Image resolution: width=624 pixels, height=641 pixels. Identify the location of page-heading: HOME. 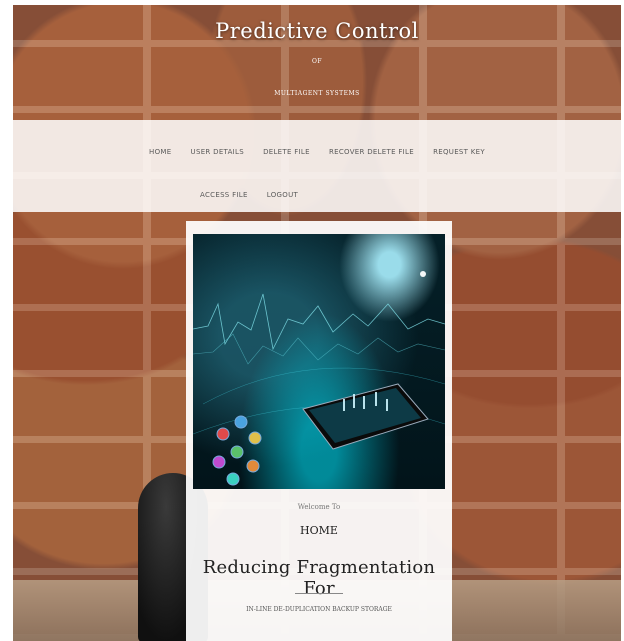
(319, 530).